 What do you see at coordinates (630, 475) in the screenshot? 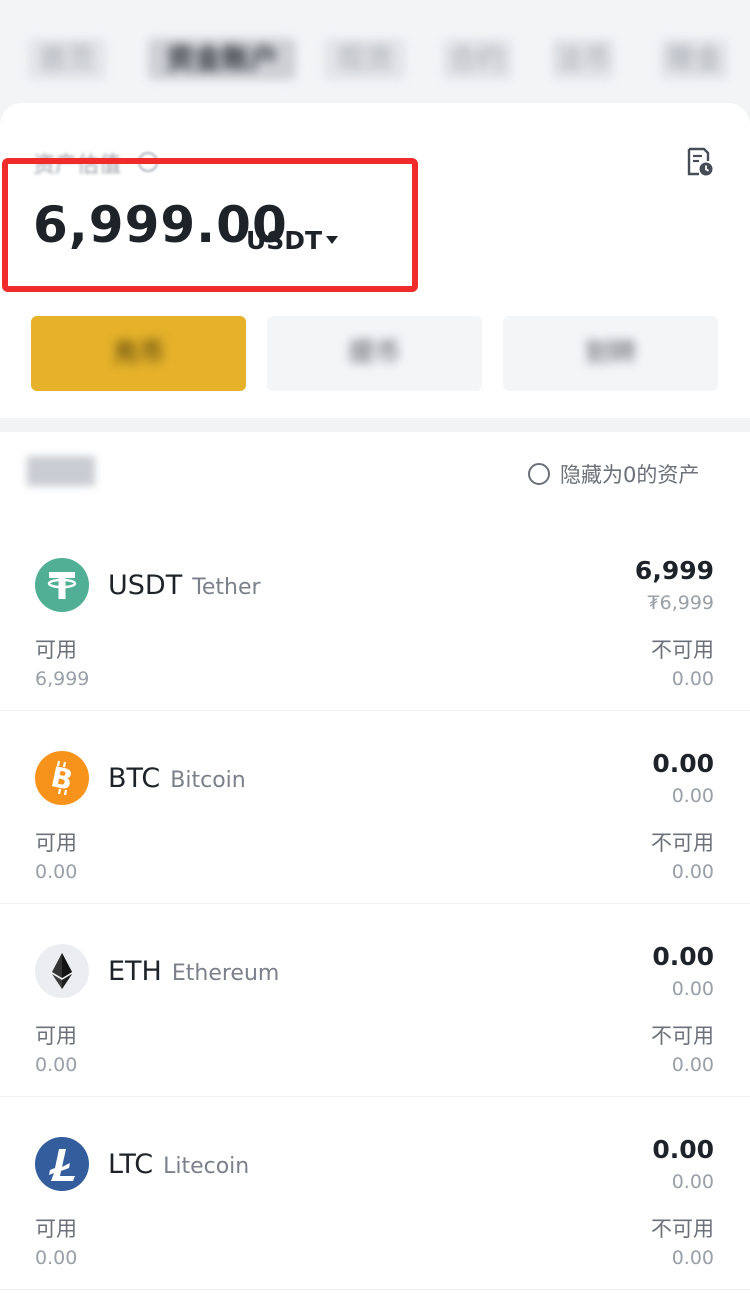
I see `hide-zero-assets-label: 隐藏为0的资产` at bounding box center [630, 475].